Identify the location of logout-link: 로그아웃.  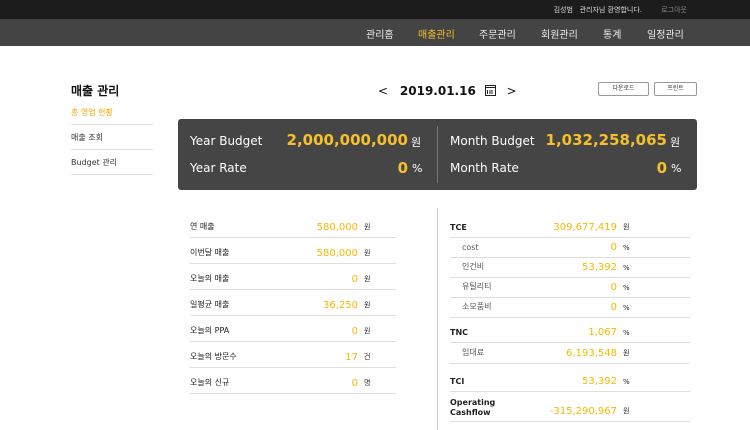
(674, 10).